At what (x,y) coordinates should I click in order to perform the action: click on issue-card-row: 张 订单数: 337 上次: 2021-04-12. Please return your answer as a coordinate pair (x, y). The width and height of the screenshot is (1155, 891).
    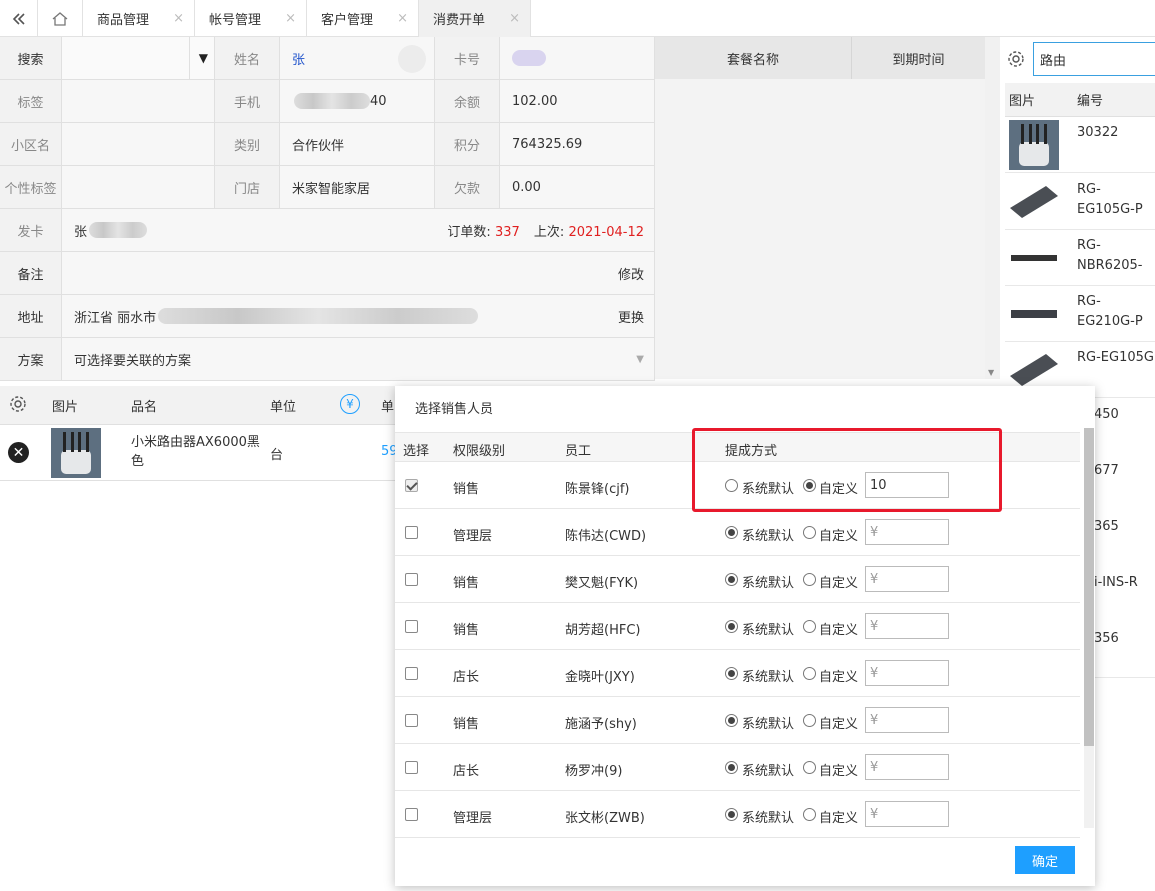
    Looking at the image, I should click on (358, 230).